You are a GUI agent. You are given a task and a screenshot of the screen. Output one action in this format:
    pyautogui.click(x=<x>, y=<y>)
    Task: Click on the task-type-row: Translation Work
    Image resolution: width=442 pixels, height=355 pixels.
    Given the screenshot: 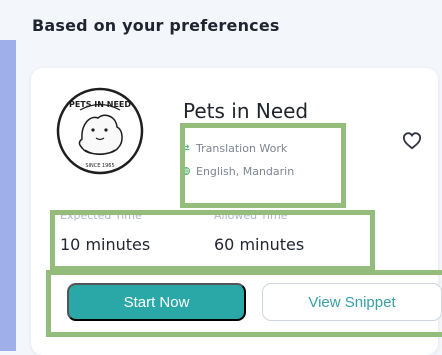 What is the action you would take?
    pyautogui.click(x=234, y=148)
    